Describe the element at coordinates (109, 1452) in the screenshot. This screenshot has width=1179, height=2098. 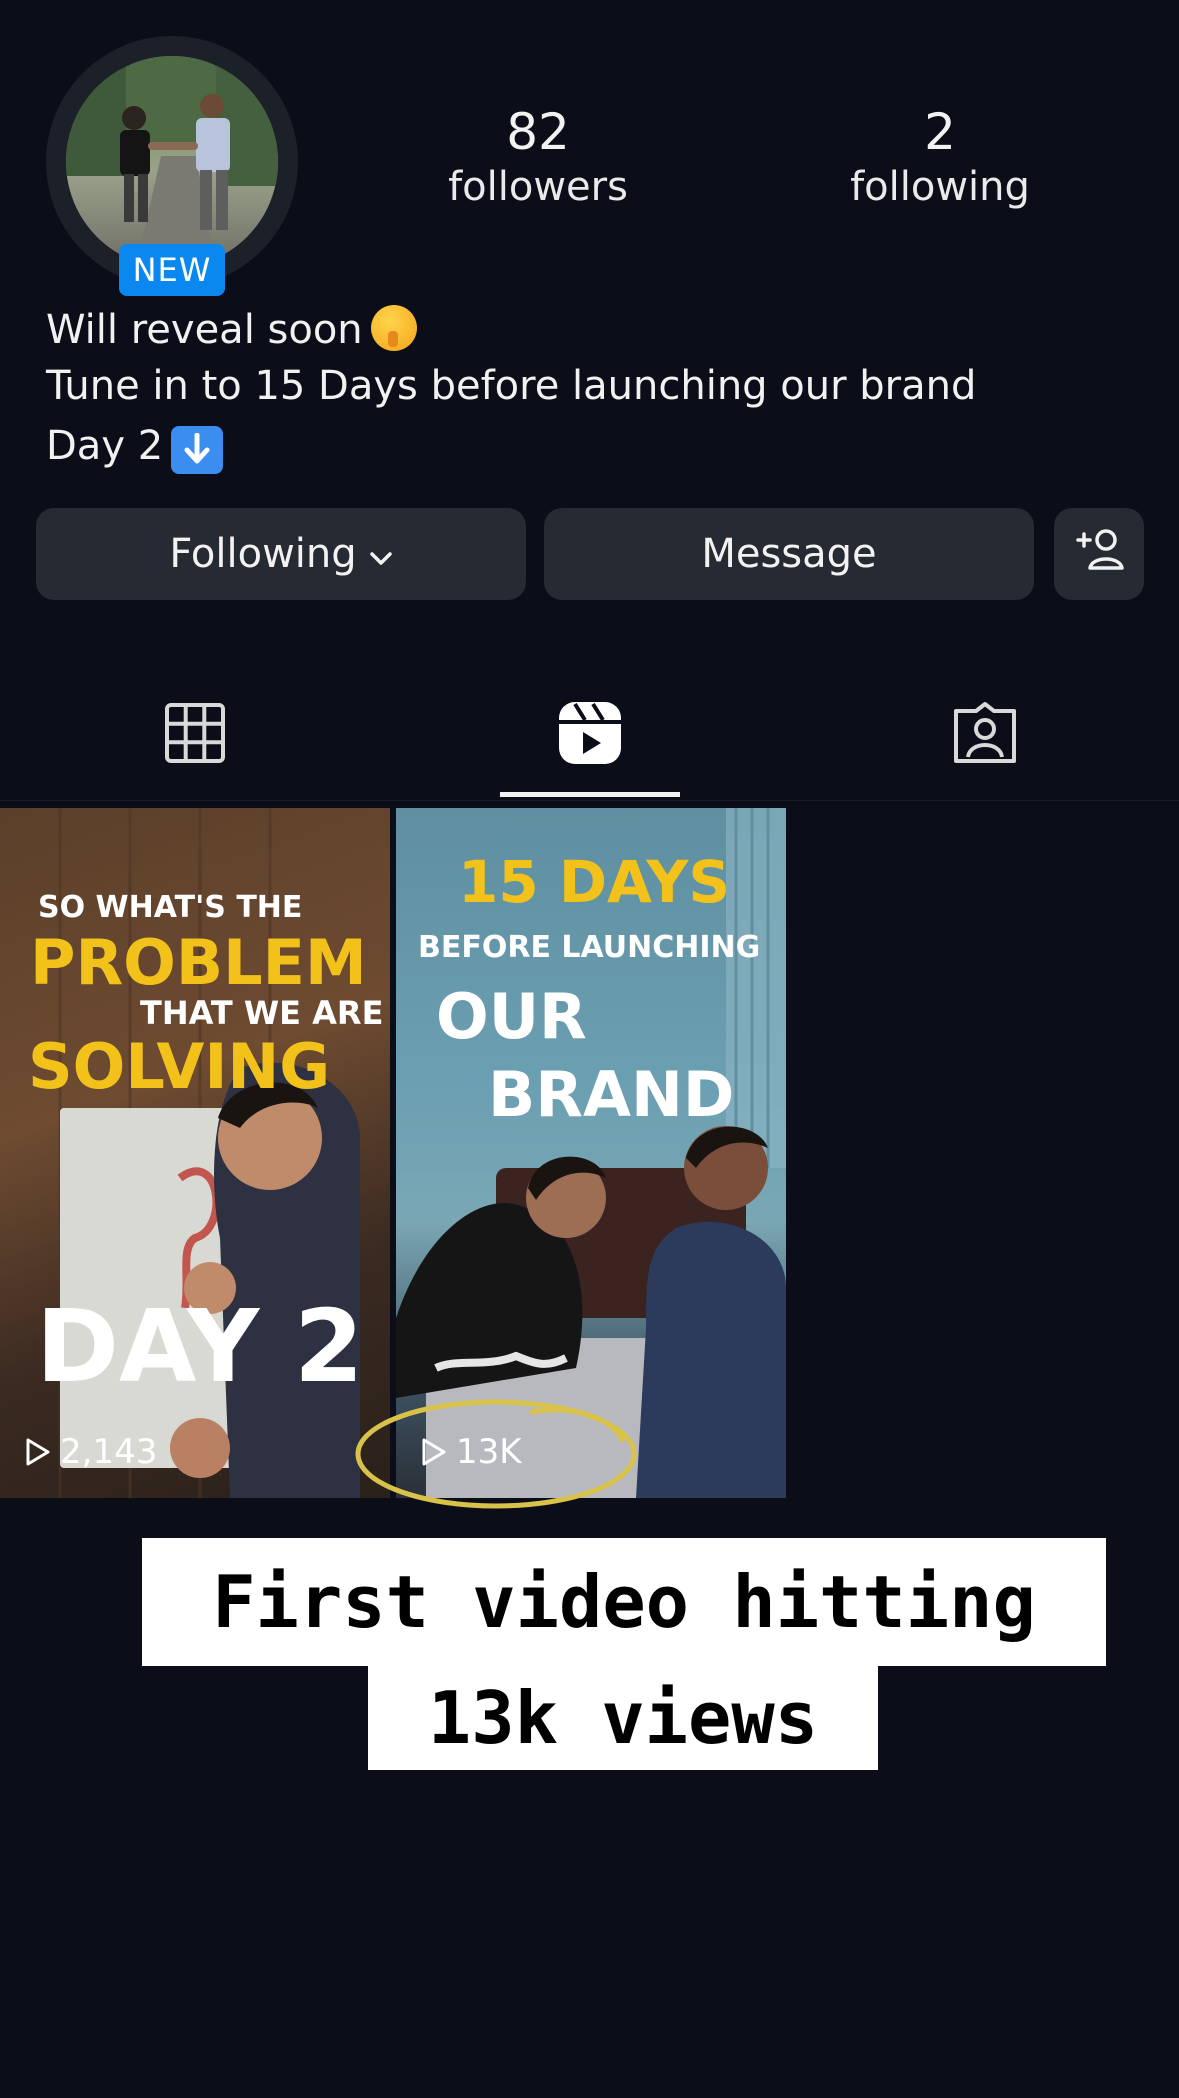
I see `reel-1-view-count: 2,143` at that location.